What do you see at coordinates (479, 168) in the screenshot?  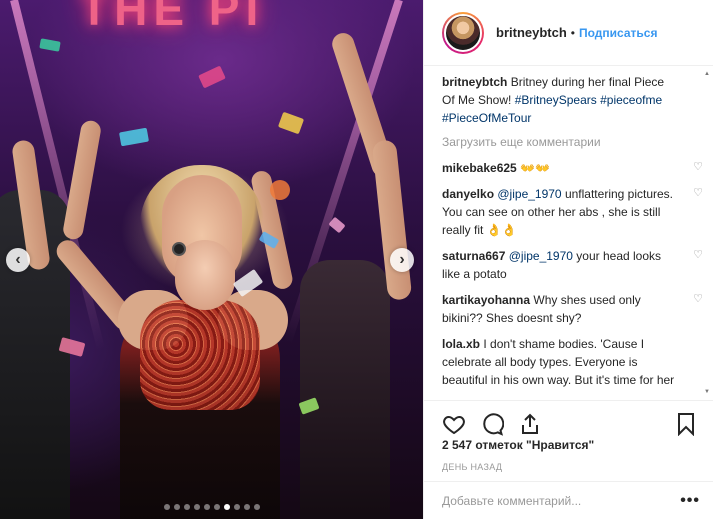 I see `comment-author: mikebake625` at bounding box center [479, 168].